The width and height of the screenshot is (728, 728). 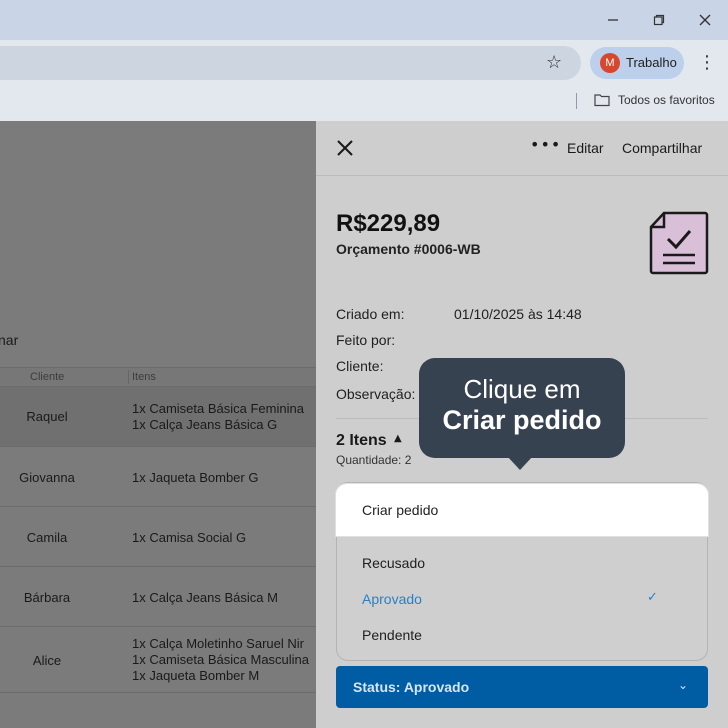 I want to click on row-client: Giovanna, so click(x=47, y=477).